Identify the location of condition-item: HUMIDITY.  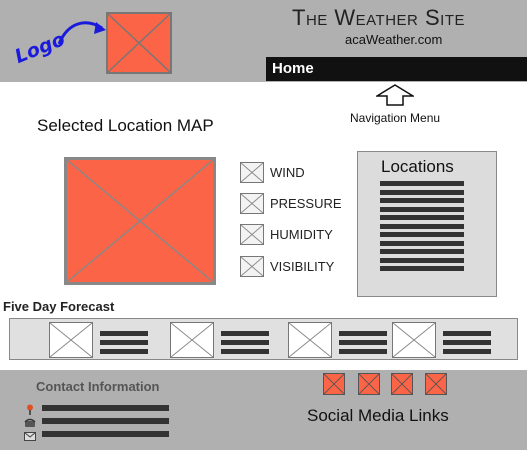
(295, 235).